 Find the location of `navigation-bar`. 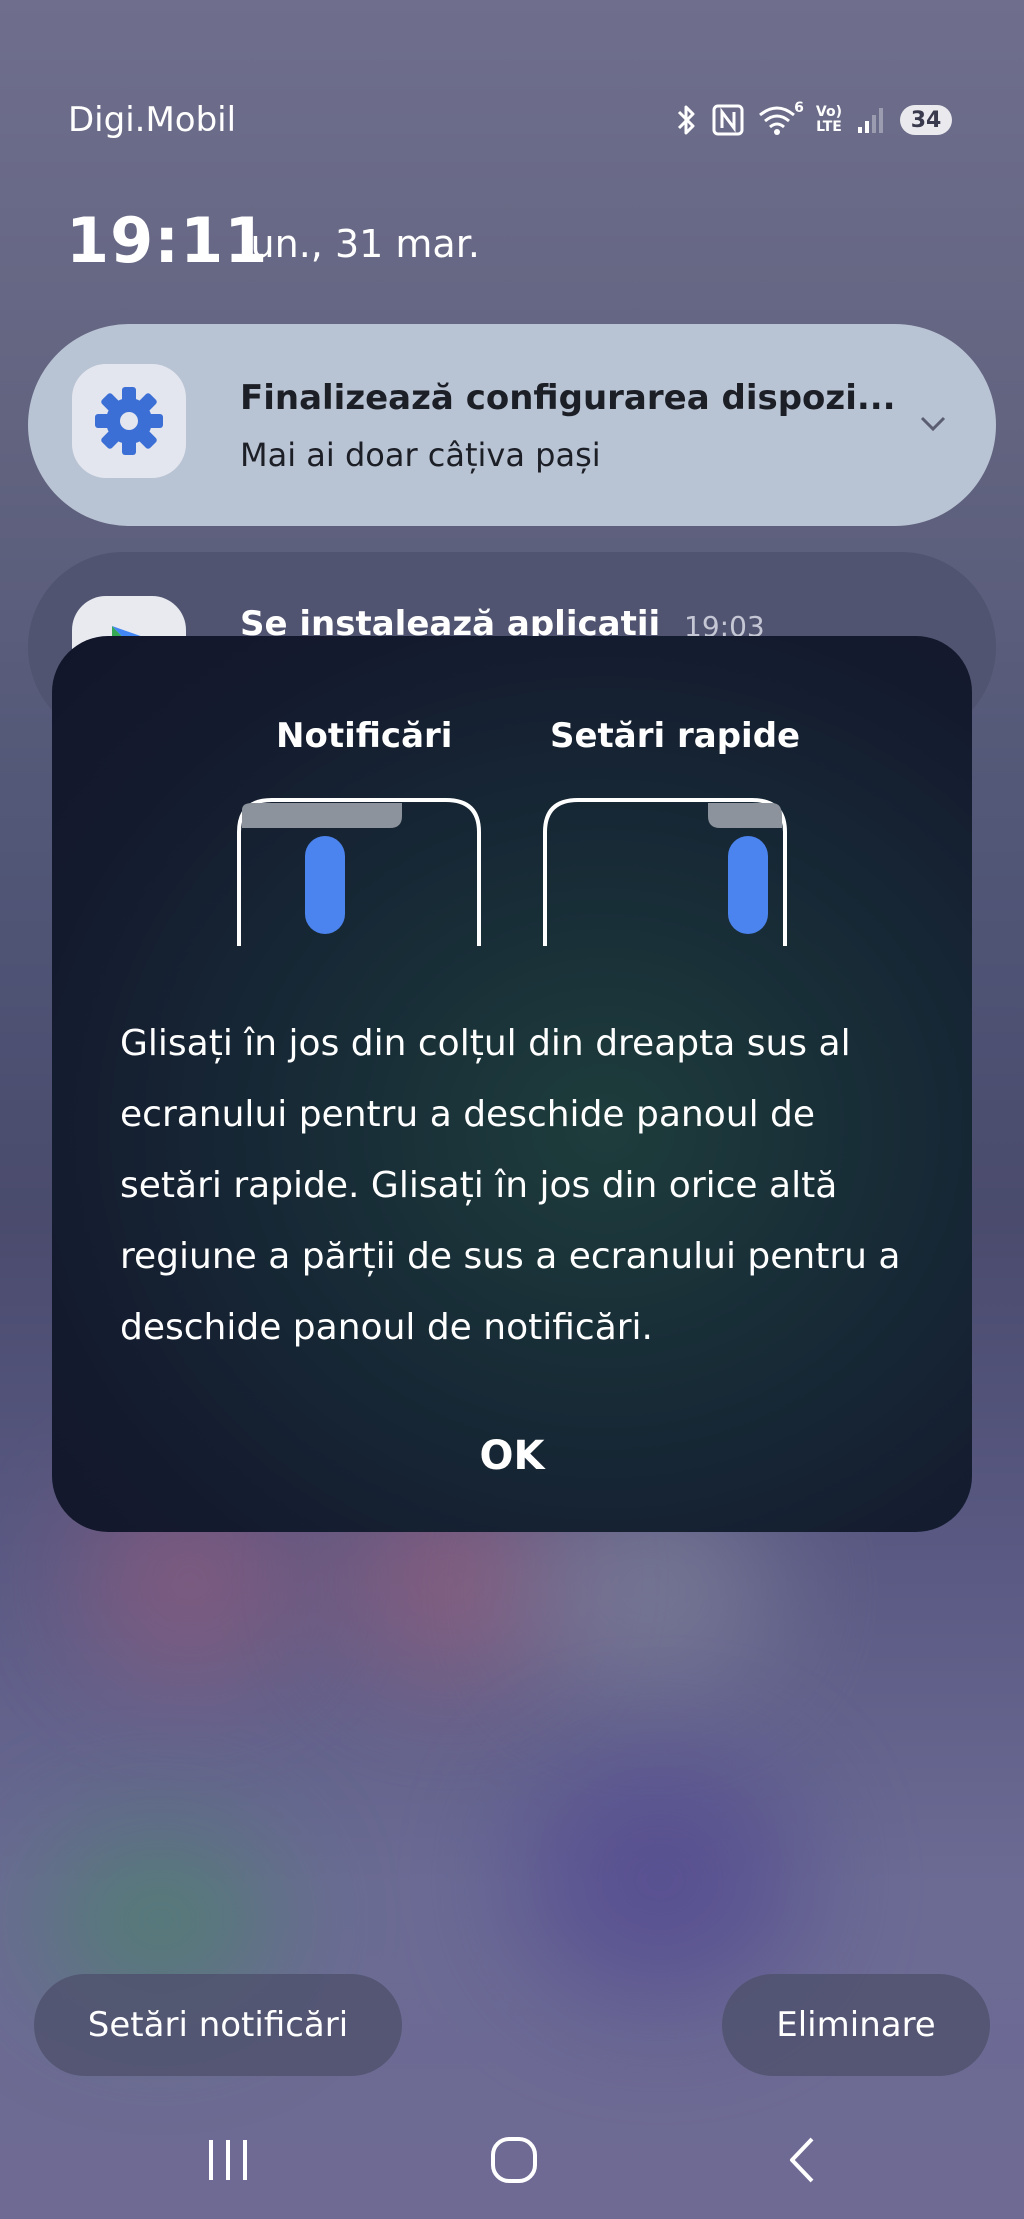

navigation-bar is located at coordinates (512, 2159).